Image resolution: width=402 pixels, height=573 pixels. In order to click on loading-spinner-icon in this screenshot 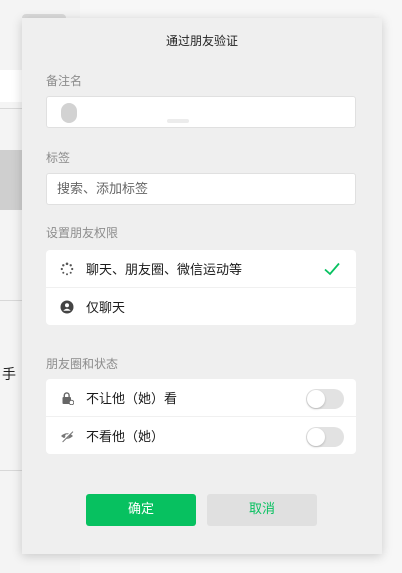, I will do `click(67, 268)`.